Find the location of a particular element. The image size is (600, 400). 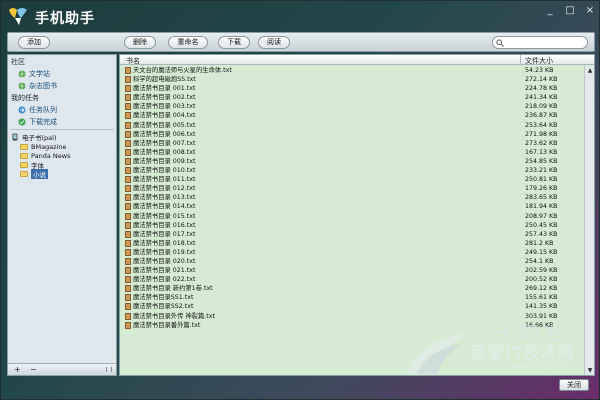

file-size: 224.78 KB is located at coordinates (541, 89).